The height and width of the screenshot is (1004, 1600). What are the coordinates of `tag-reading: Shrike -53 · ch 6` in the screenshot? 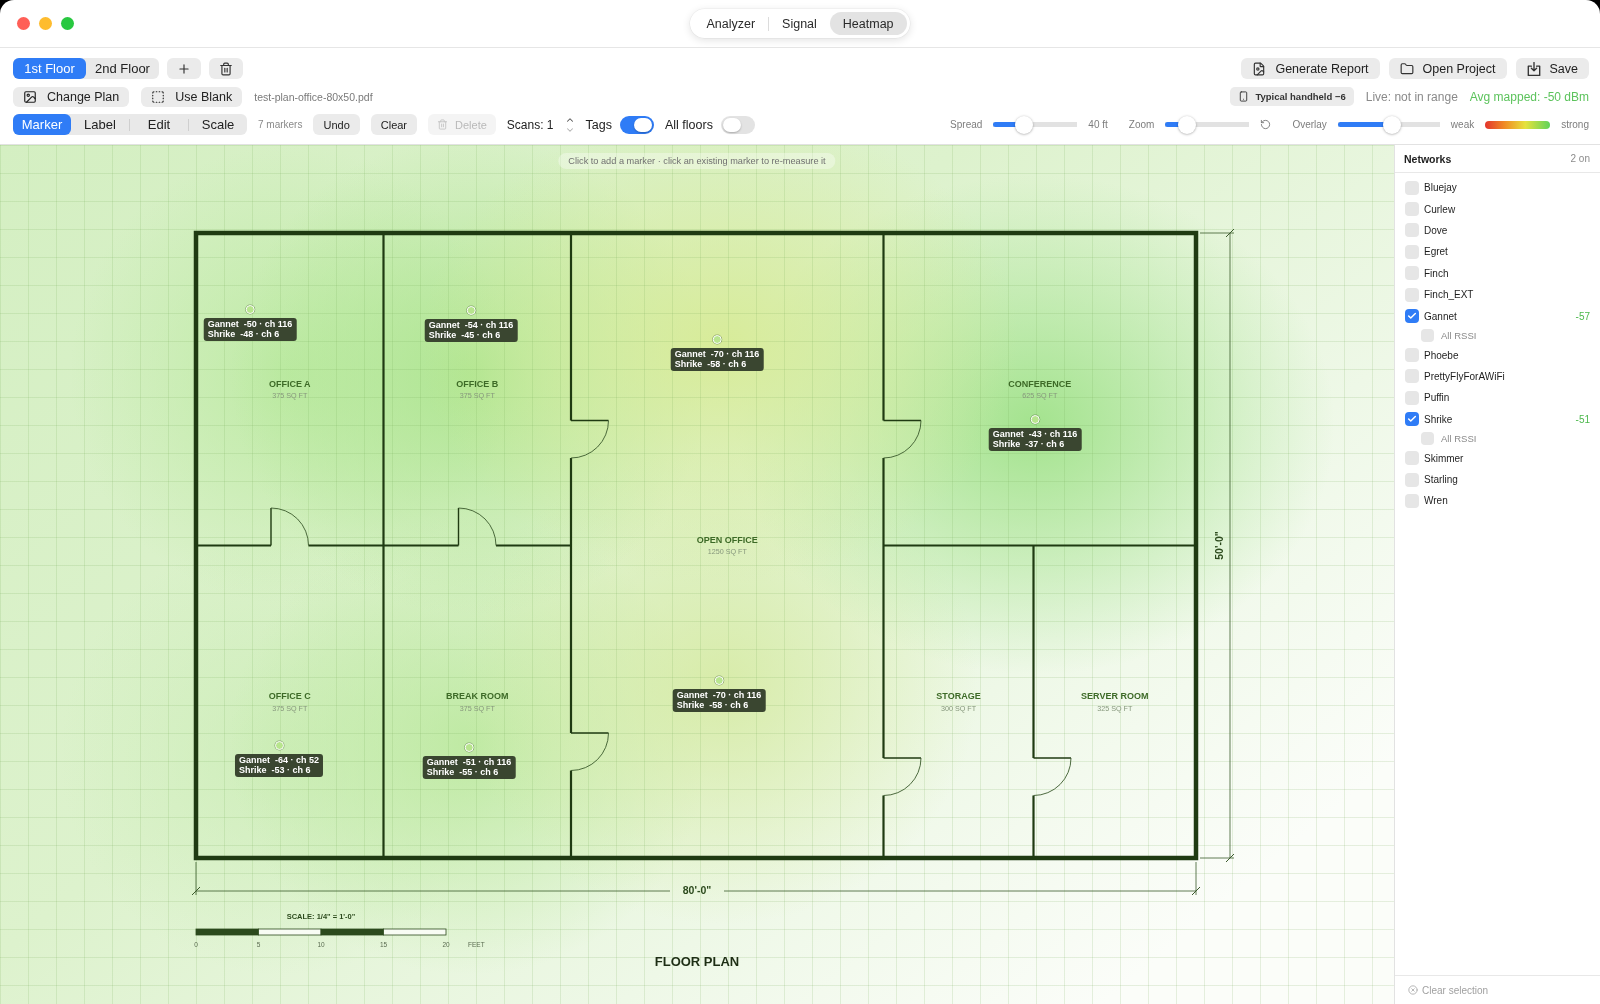 It's located at (275, 770).